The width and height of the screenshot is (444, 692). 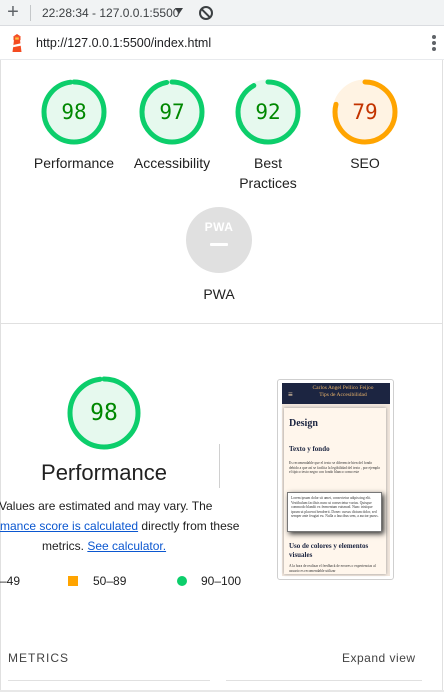 I want to click on thumbnail-brand-line1: Carlos Angel Pellico Feijoo, so click(x=343, y=388).